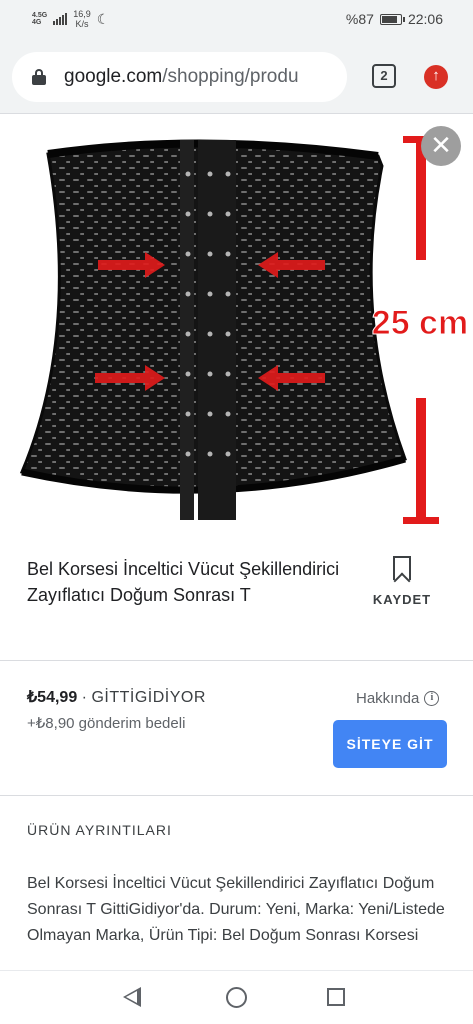 The height and width of the screenshot is (1024, 473). What do you see at coordinates (82, 24) in the screenshot?
I see `speed-unit: K/s` at bounding box center [82, 24].